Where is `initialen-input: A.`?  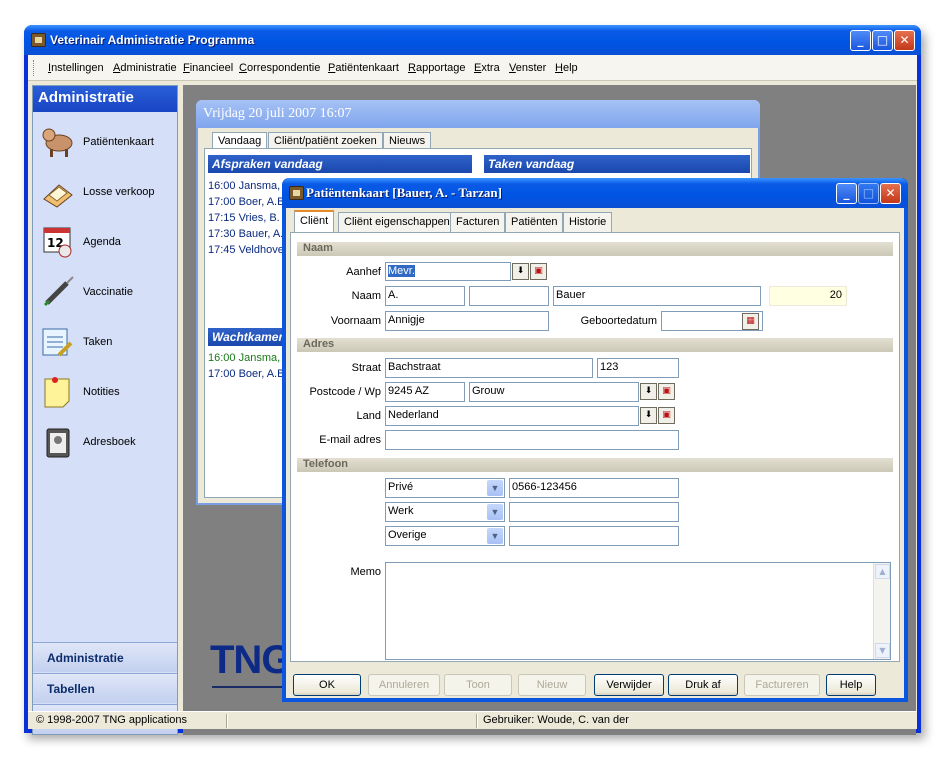 initialen-input: A. is located at coordinates (425, 296).